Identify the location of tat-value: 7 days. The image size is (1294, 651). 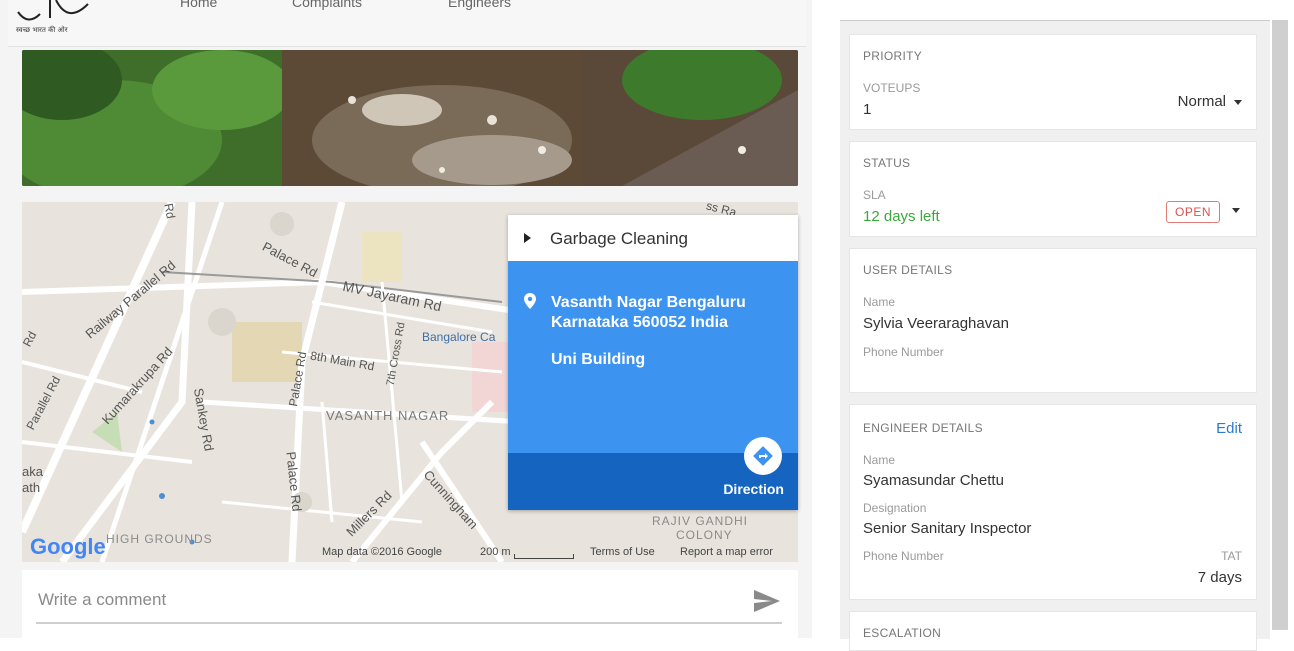
(1219, 577).